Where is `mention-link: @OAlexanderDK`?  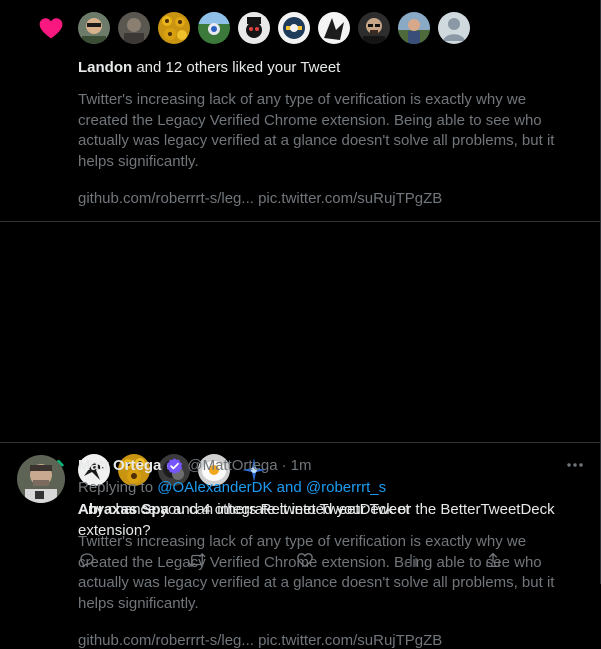
mention-link: @OAlexanderDK is located at coordinates (214, 487).